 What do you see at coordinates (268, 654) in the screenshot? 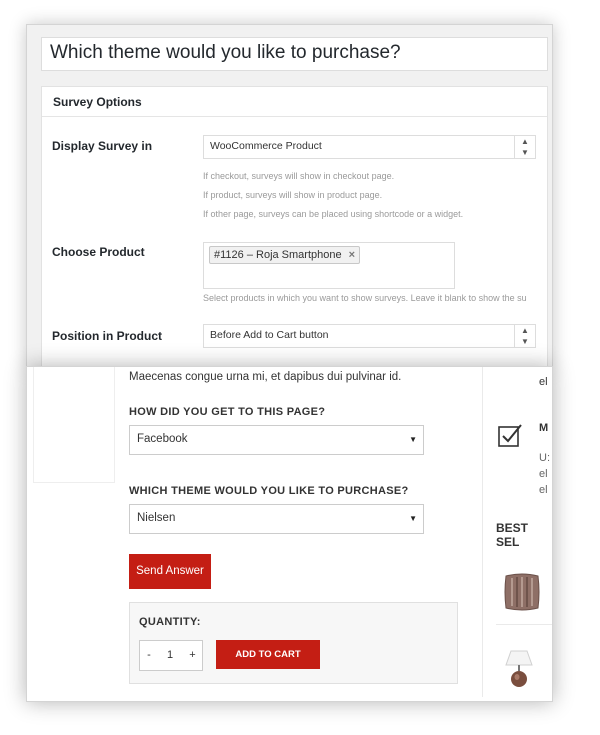
I see `add-to-cart-button: ADD TO CART` at bounding box center [268, 654].